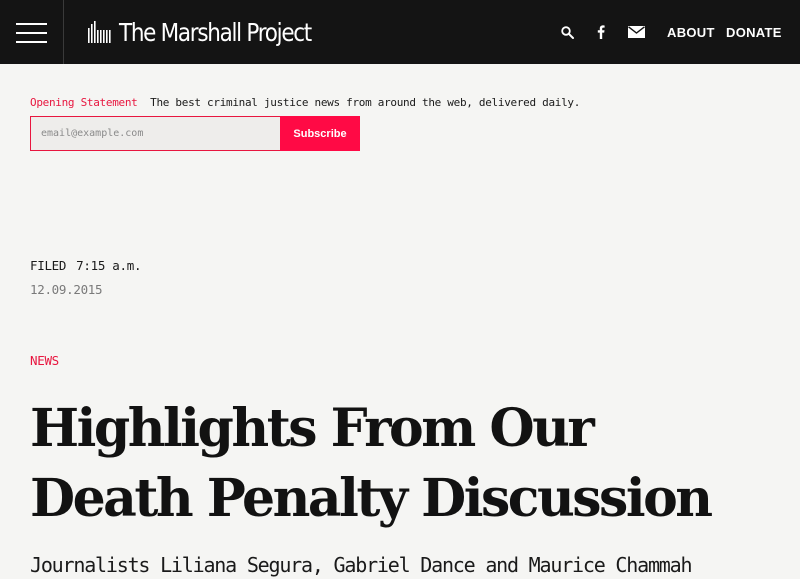 This screenshot has width=800, height=579. What do you see at coordinates (567, 32) in the screenshot?
I see `search-icon` at bounding box center [567, 32].